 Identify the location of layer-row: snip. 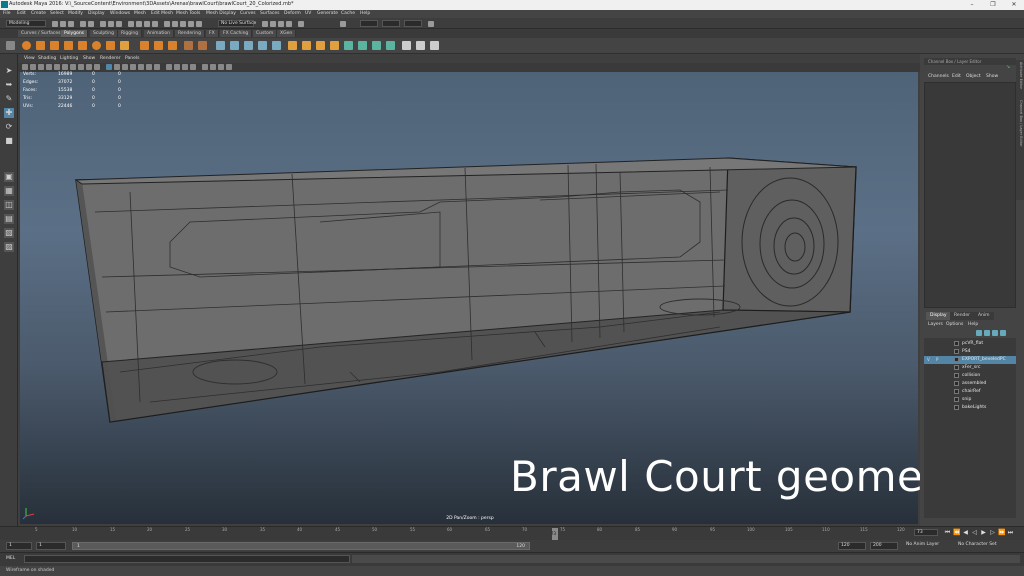
(970, 400).